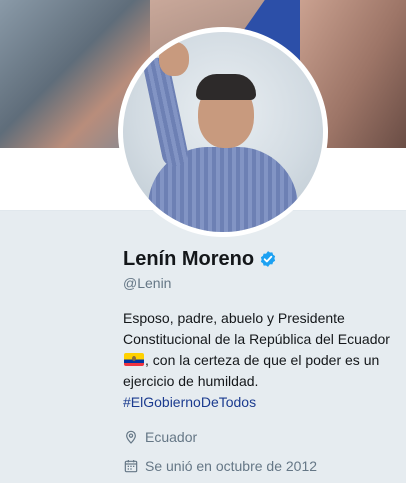  What do you see at coordinates (258, 437) in the screenshot?
I see `location-row: Ecuador` at bounding box center [258, 437].